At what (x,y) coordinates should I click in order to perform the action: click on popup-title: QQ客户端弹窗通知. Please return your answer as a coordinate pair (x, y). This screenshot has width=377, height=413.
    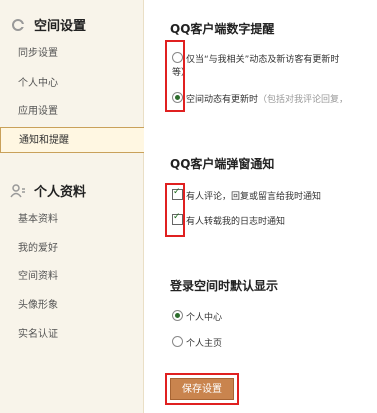
    Looking at the image, I should click on (222, 164).